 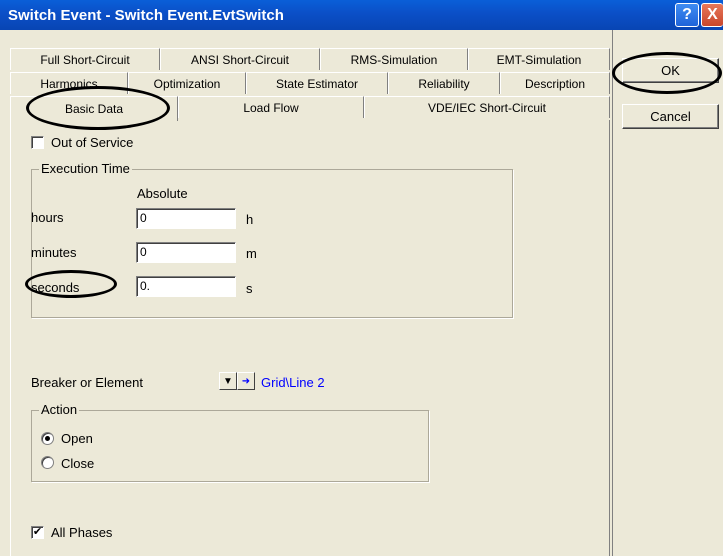 I want to click on action-group, so click(x=230, y=446).